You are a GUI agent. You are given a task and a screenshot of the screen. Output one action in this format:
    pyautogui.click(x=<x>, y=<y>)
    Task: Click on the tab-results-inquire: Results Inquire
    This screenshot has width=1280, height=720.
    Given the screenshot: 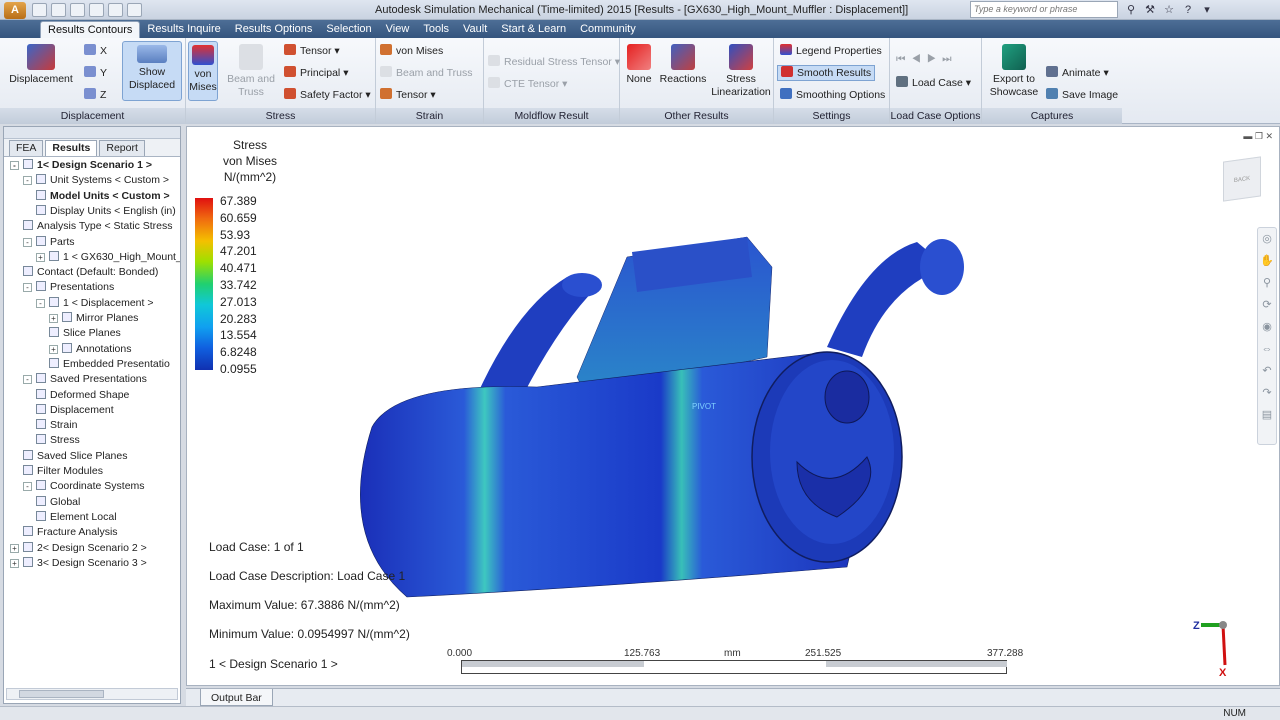 What is the action you would take?
    pyautogui.click(x=183, y=29)
    